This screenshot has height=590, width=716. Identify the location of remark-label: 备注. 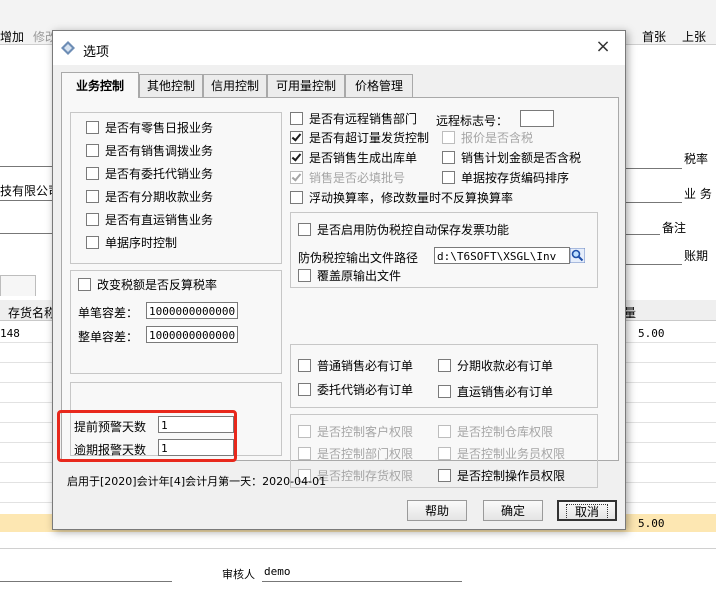
(674, 228).